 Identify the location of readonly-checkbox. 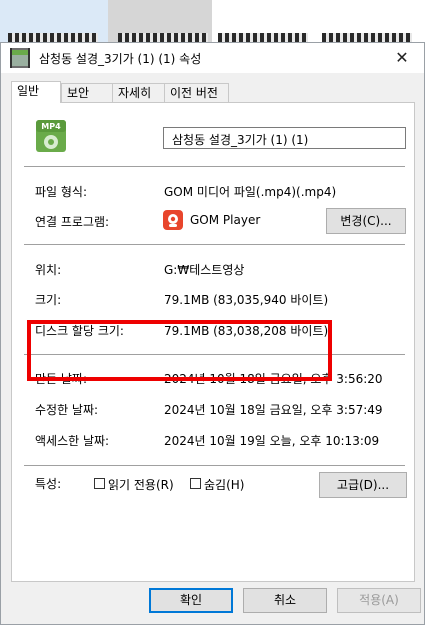
(99, 483).